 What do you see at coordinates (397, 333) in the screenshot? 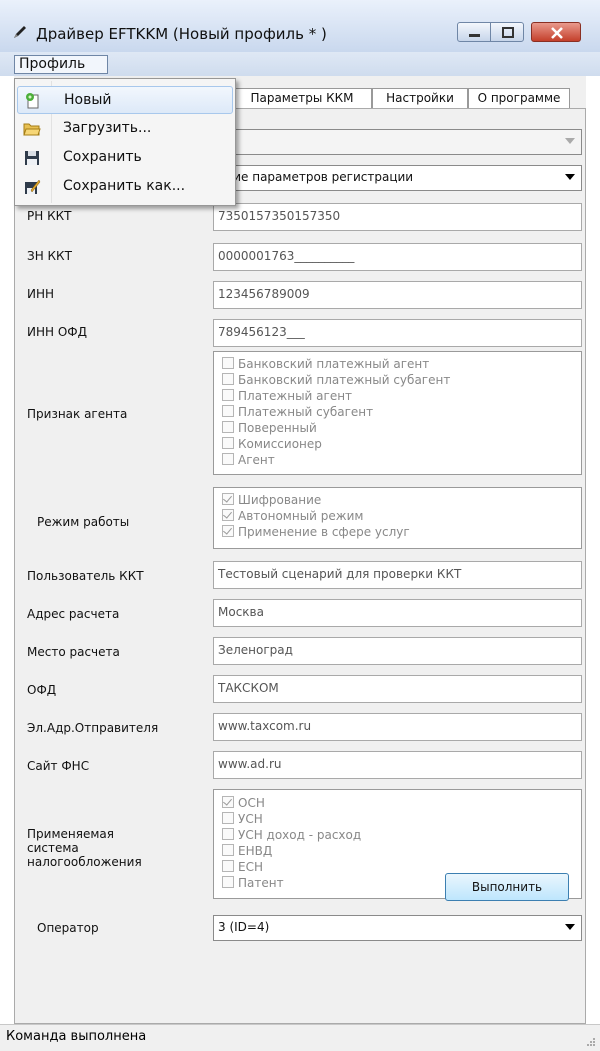
I see `inn-ofd-field: 789456123___` at bounding box center [397, 333].